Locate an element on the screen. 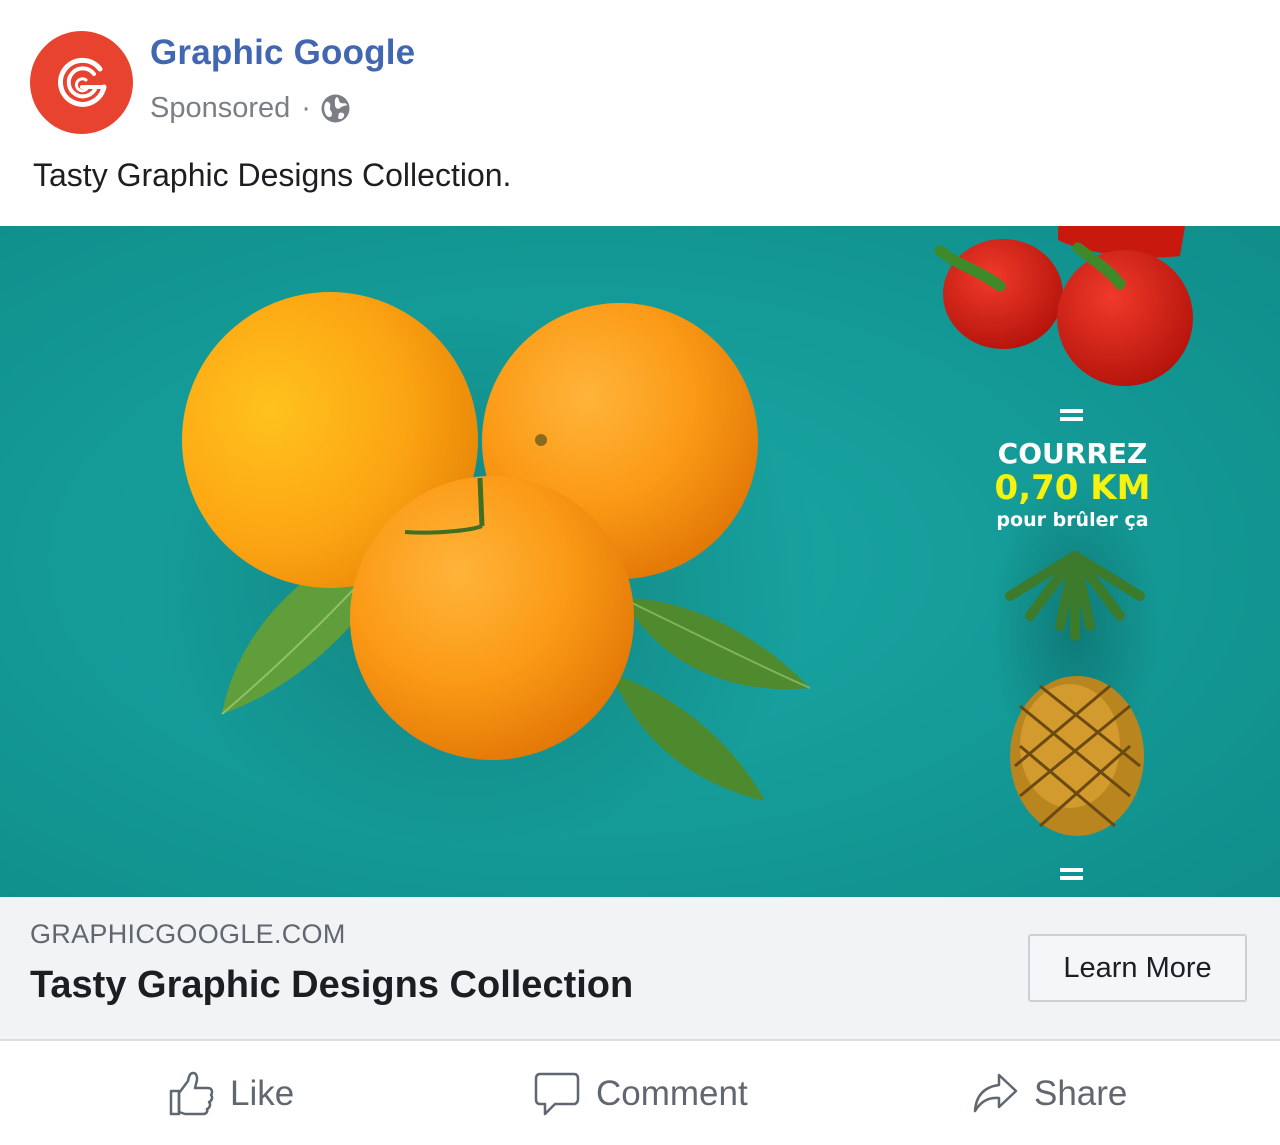  thumbs-up-icon is located at coordinates (191, 1093).